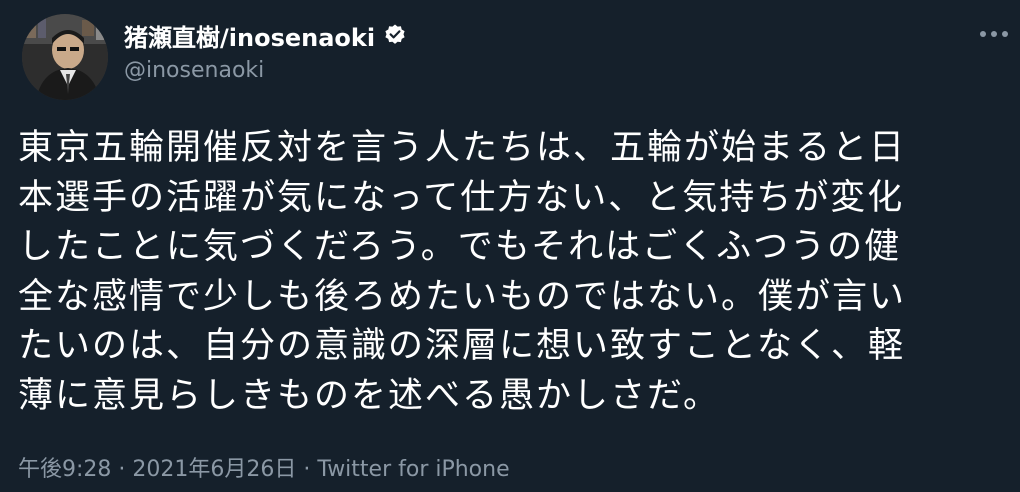  I want to click on author-name: 猪瀬直樹/inosenaoki, so click(249, 35).